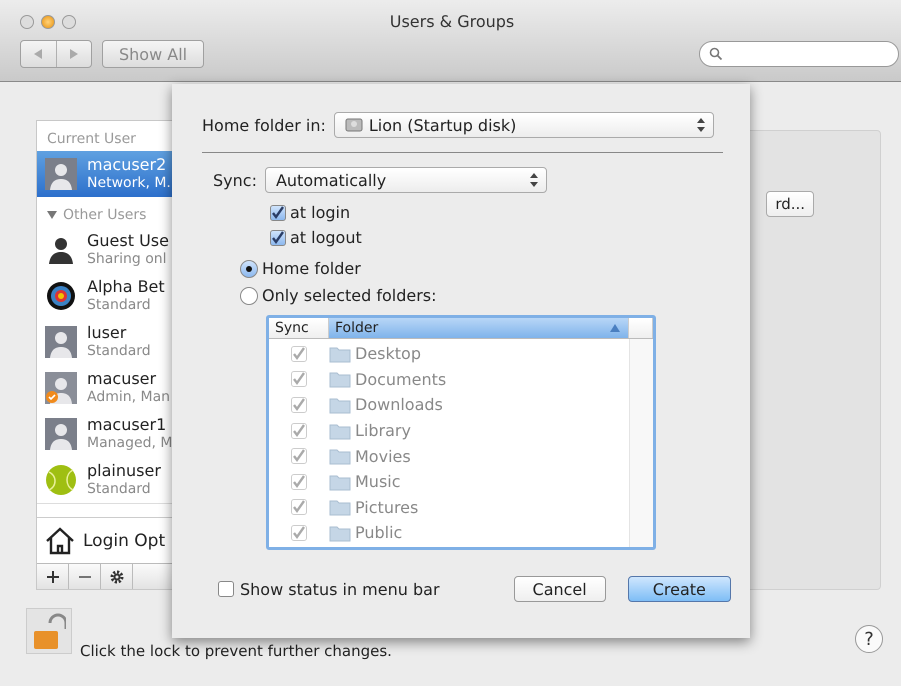 The width and height of the screenshot is (901, 686). I want to click on push-button: Cancel, so click(560, 589).